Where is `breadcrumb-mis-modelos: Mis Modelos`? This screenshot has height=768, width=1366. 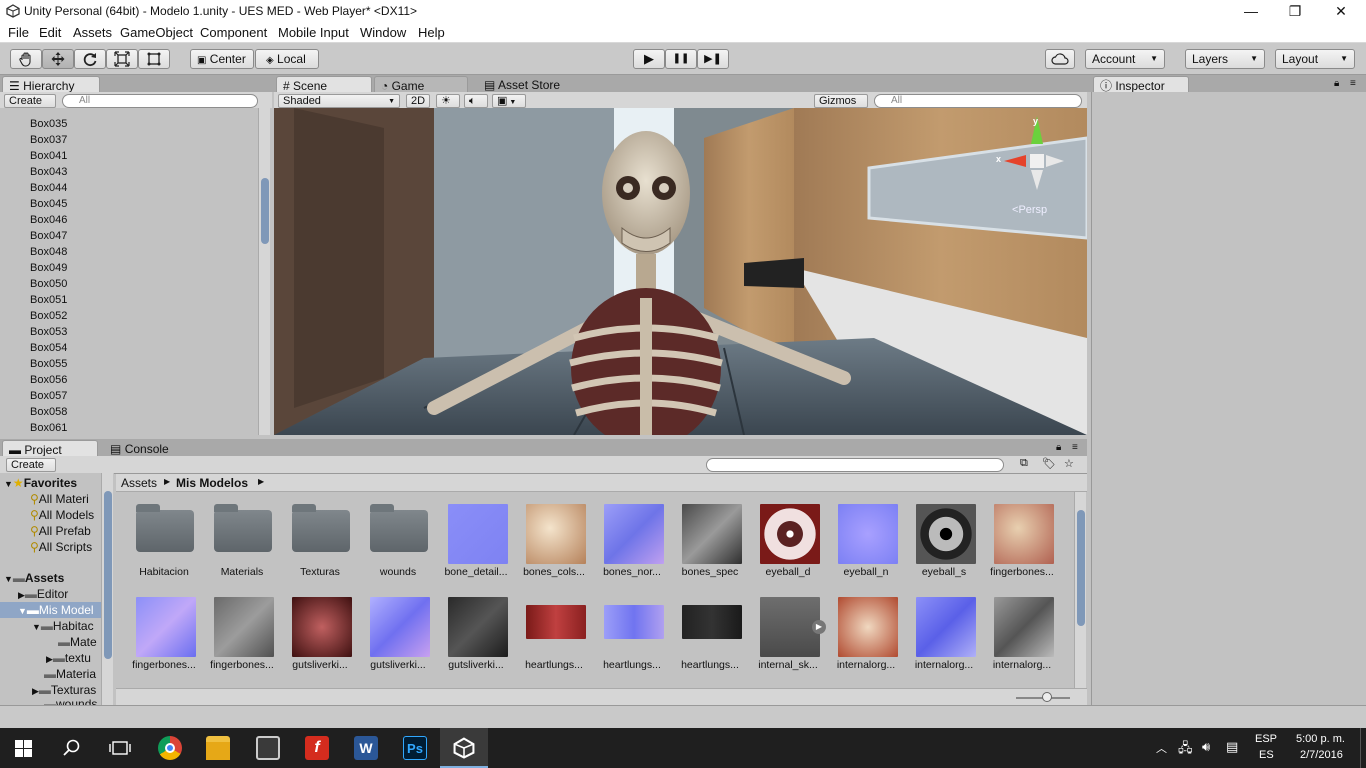 breadcrumb-mis-modelos: Mis Modelos is located at coordinates (212, 483).